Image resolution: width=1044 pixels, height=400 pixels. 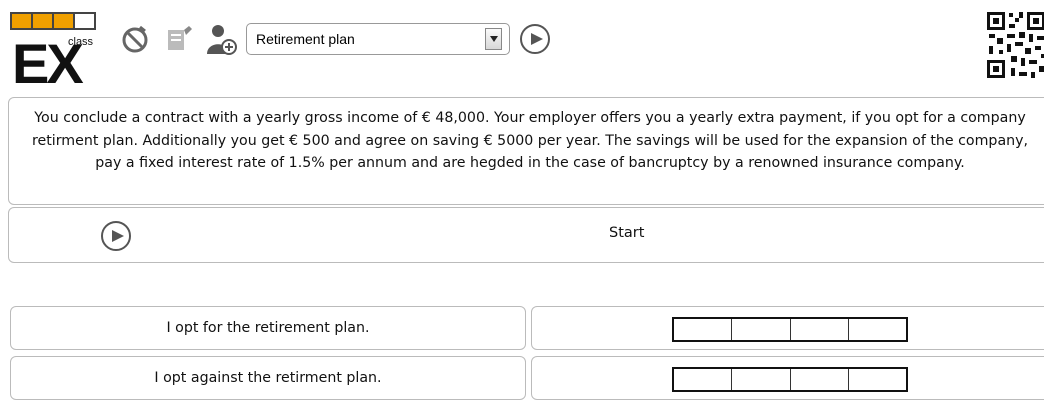 I want to click on start-row: Start, so click(x=526, y=235).